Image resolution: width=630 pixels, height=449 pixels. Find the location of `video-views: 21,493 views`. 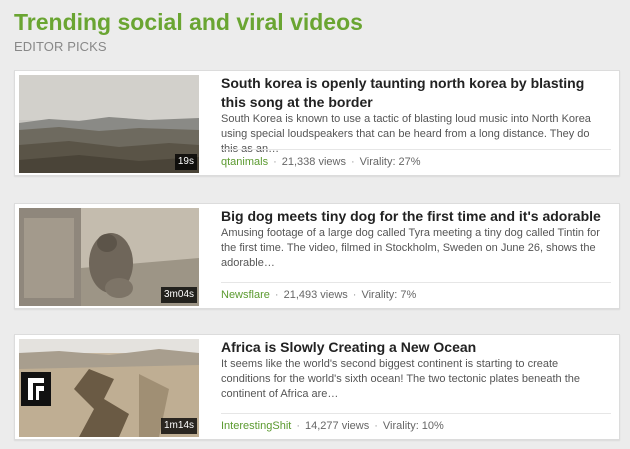

video-views: 21,493 views is located at coordinates (315, 295).